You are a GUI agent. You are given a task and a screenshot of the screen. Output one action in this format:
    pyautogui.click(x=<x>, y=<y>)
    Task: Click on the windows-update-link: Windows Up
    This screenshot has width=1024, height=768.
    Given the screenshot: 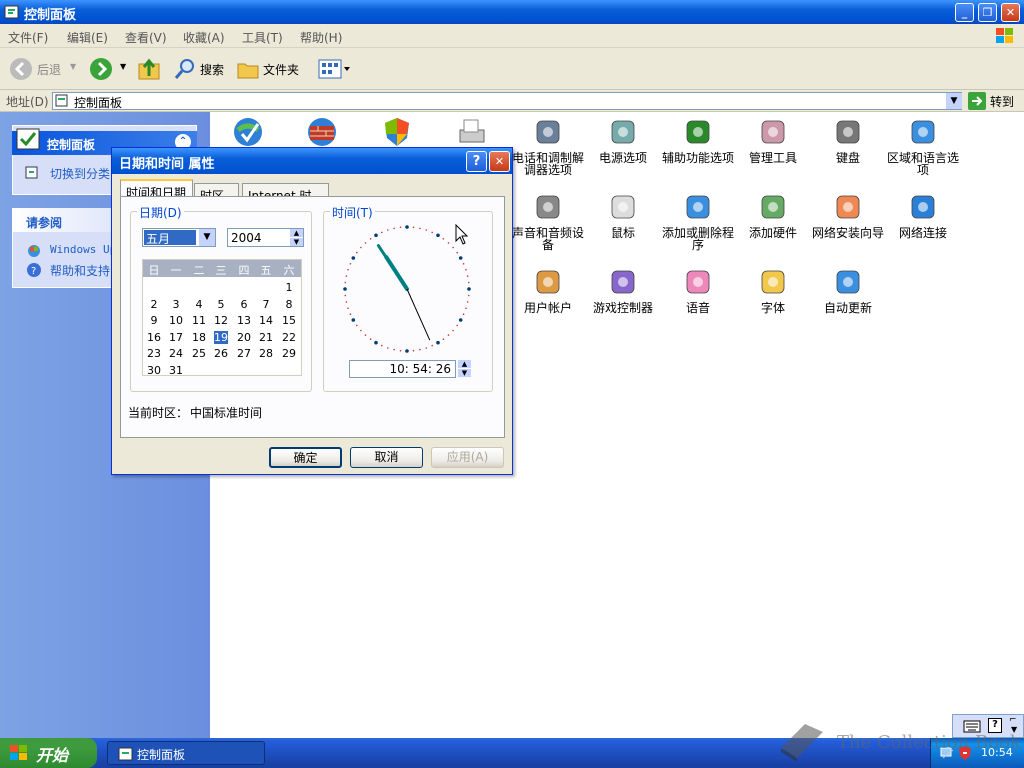 What is the action you would take?
    pyautogui.click(x=83, y=249)
    